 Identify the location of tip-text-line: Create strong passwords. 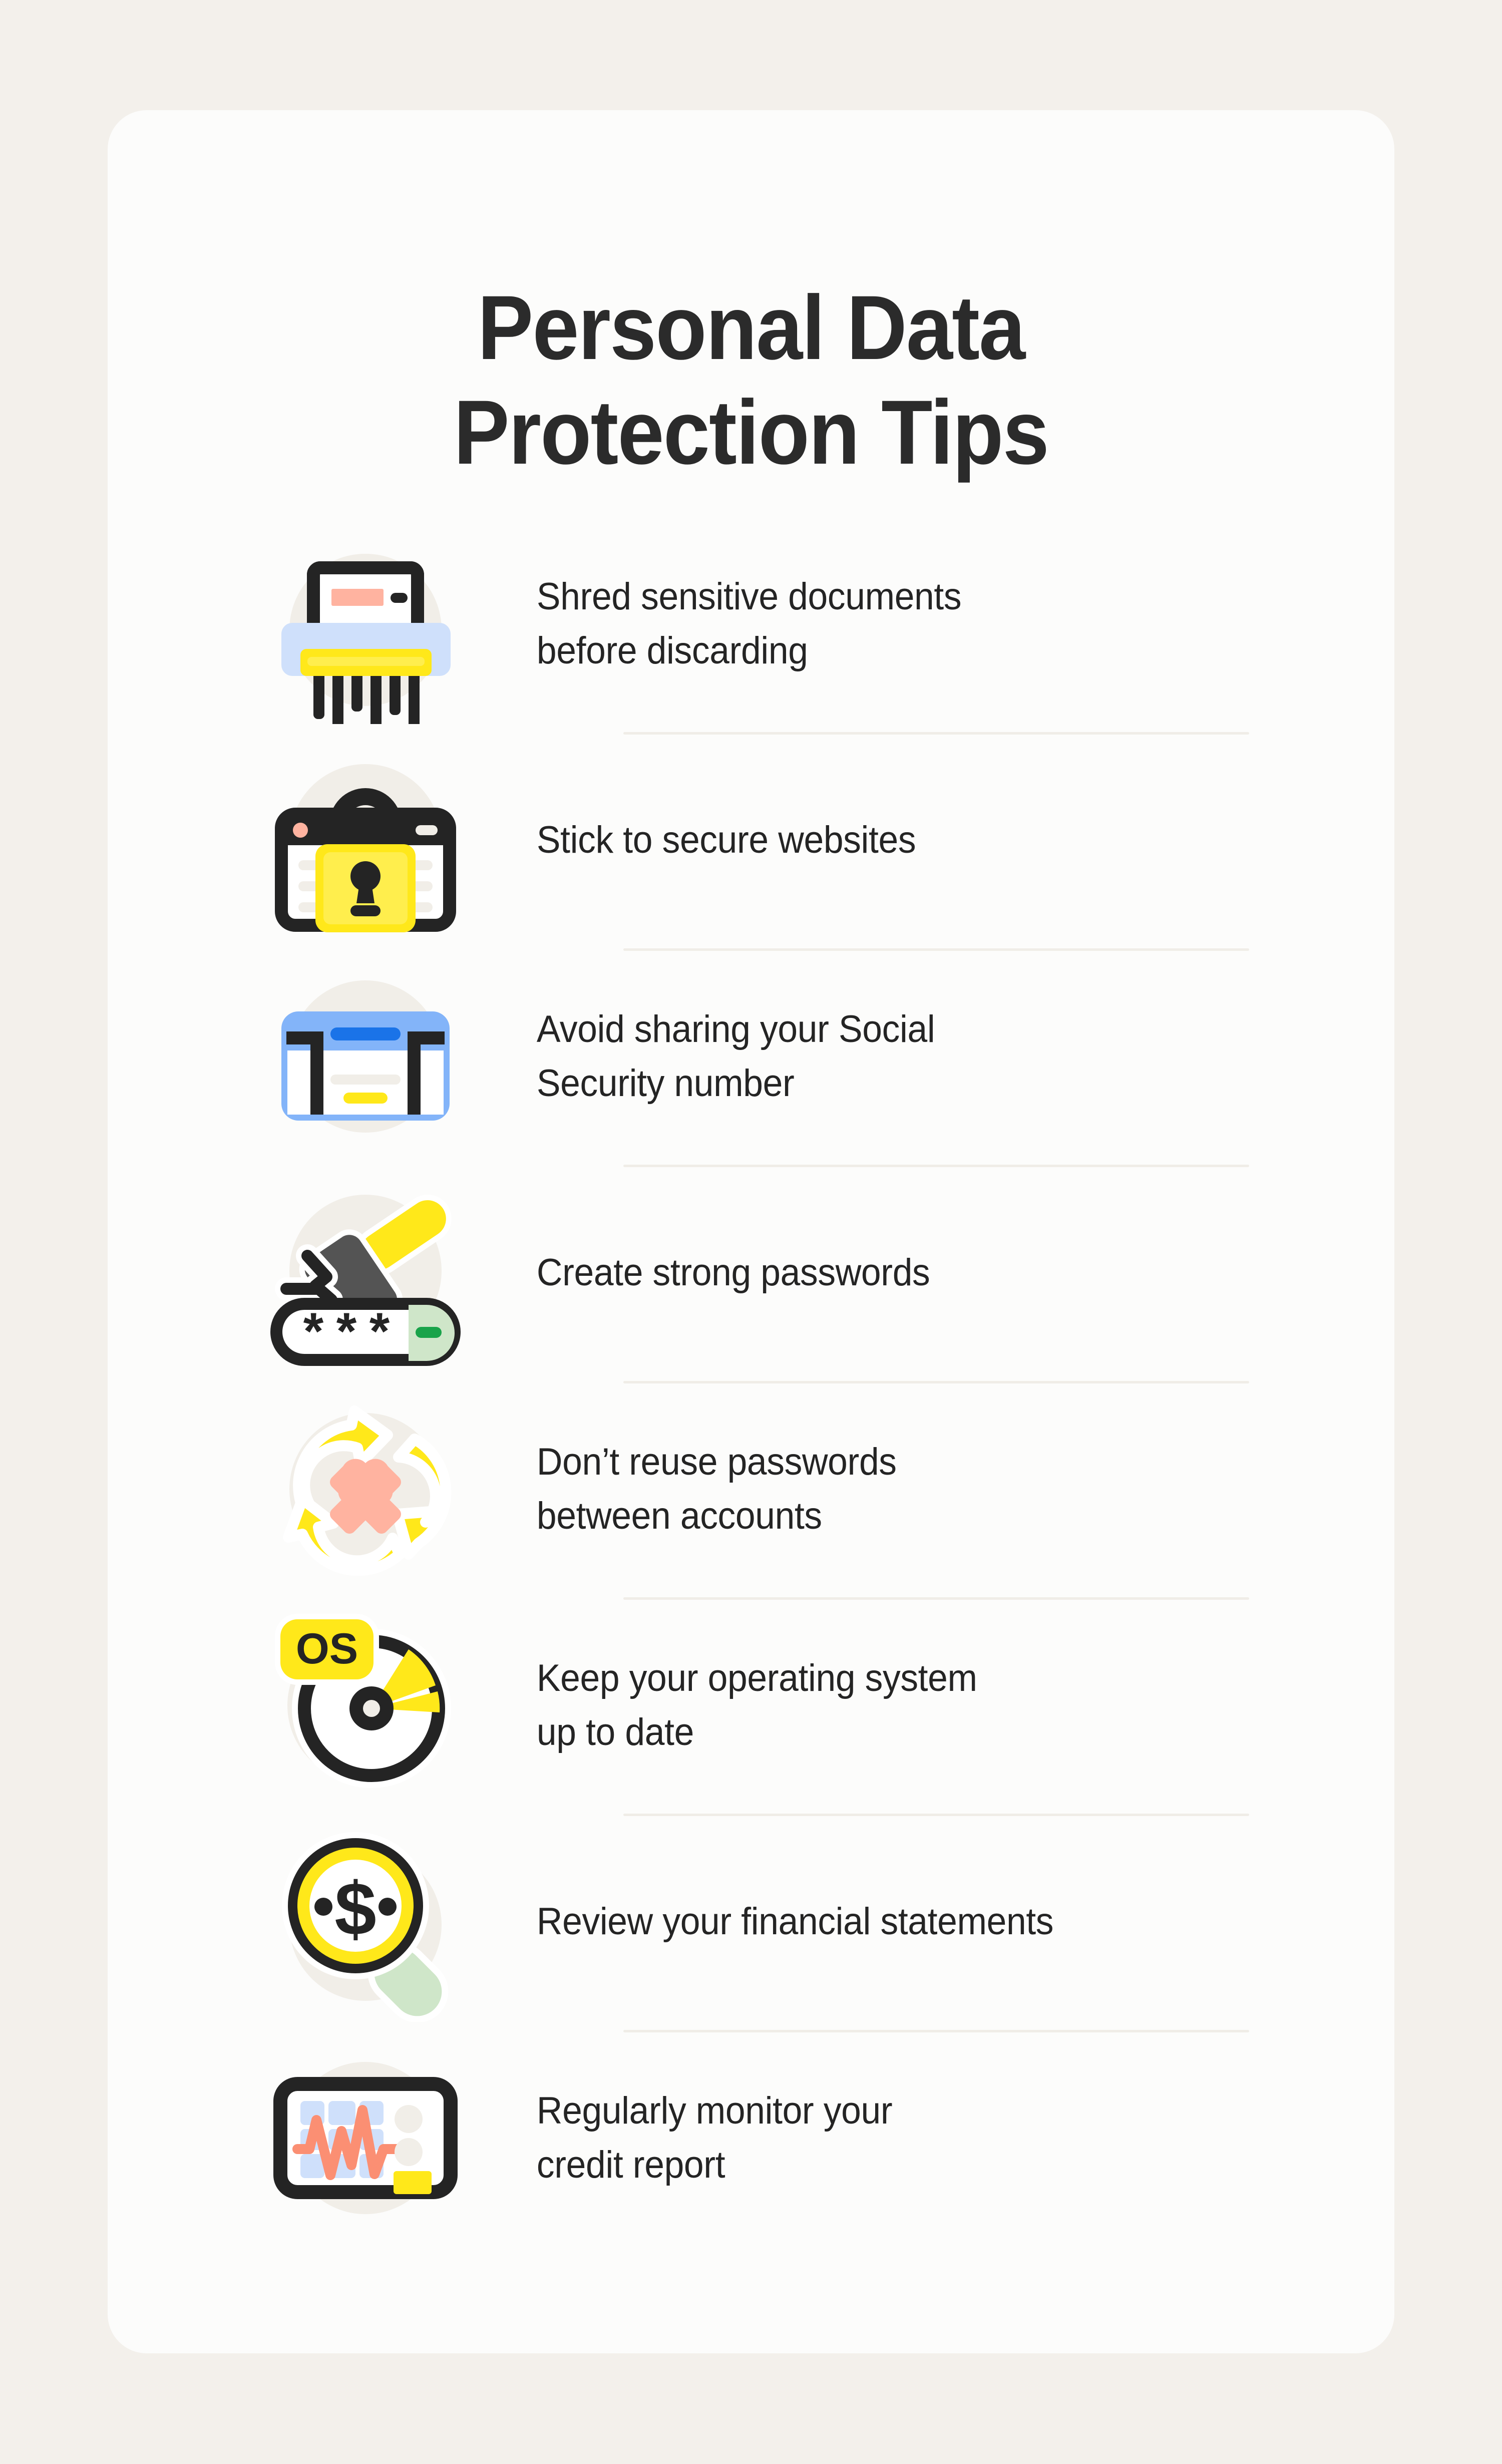
(733, 1272).